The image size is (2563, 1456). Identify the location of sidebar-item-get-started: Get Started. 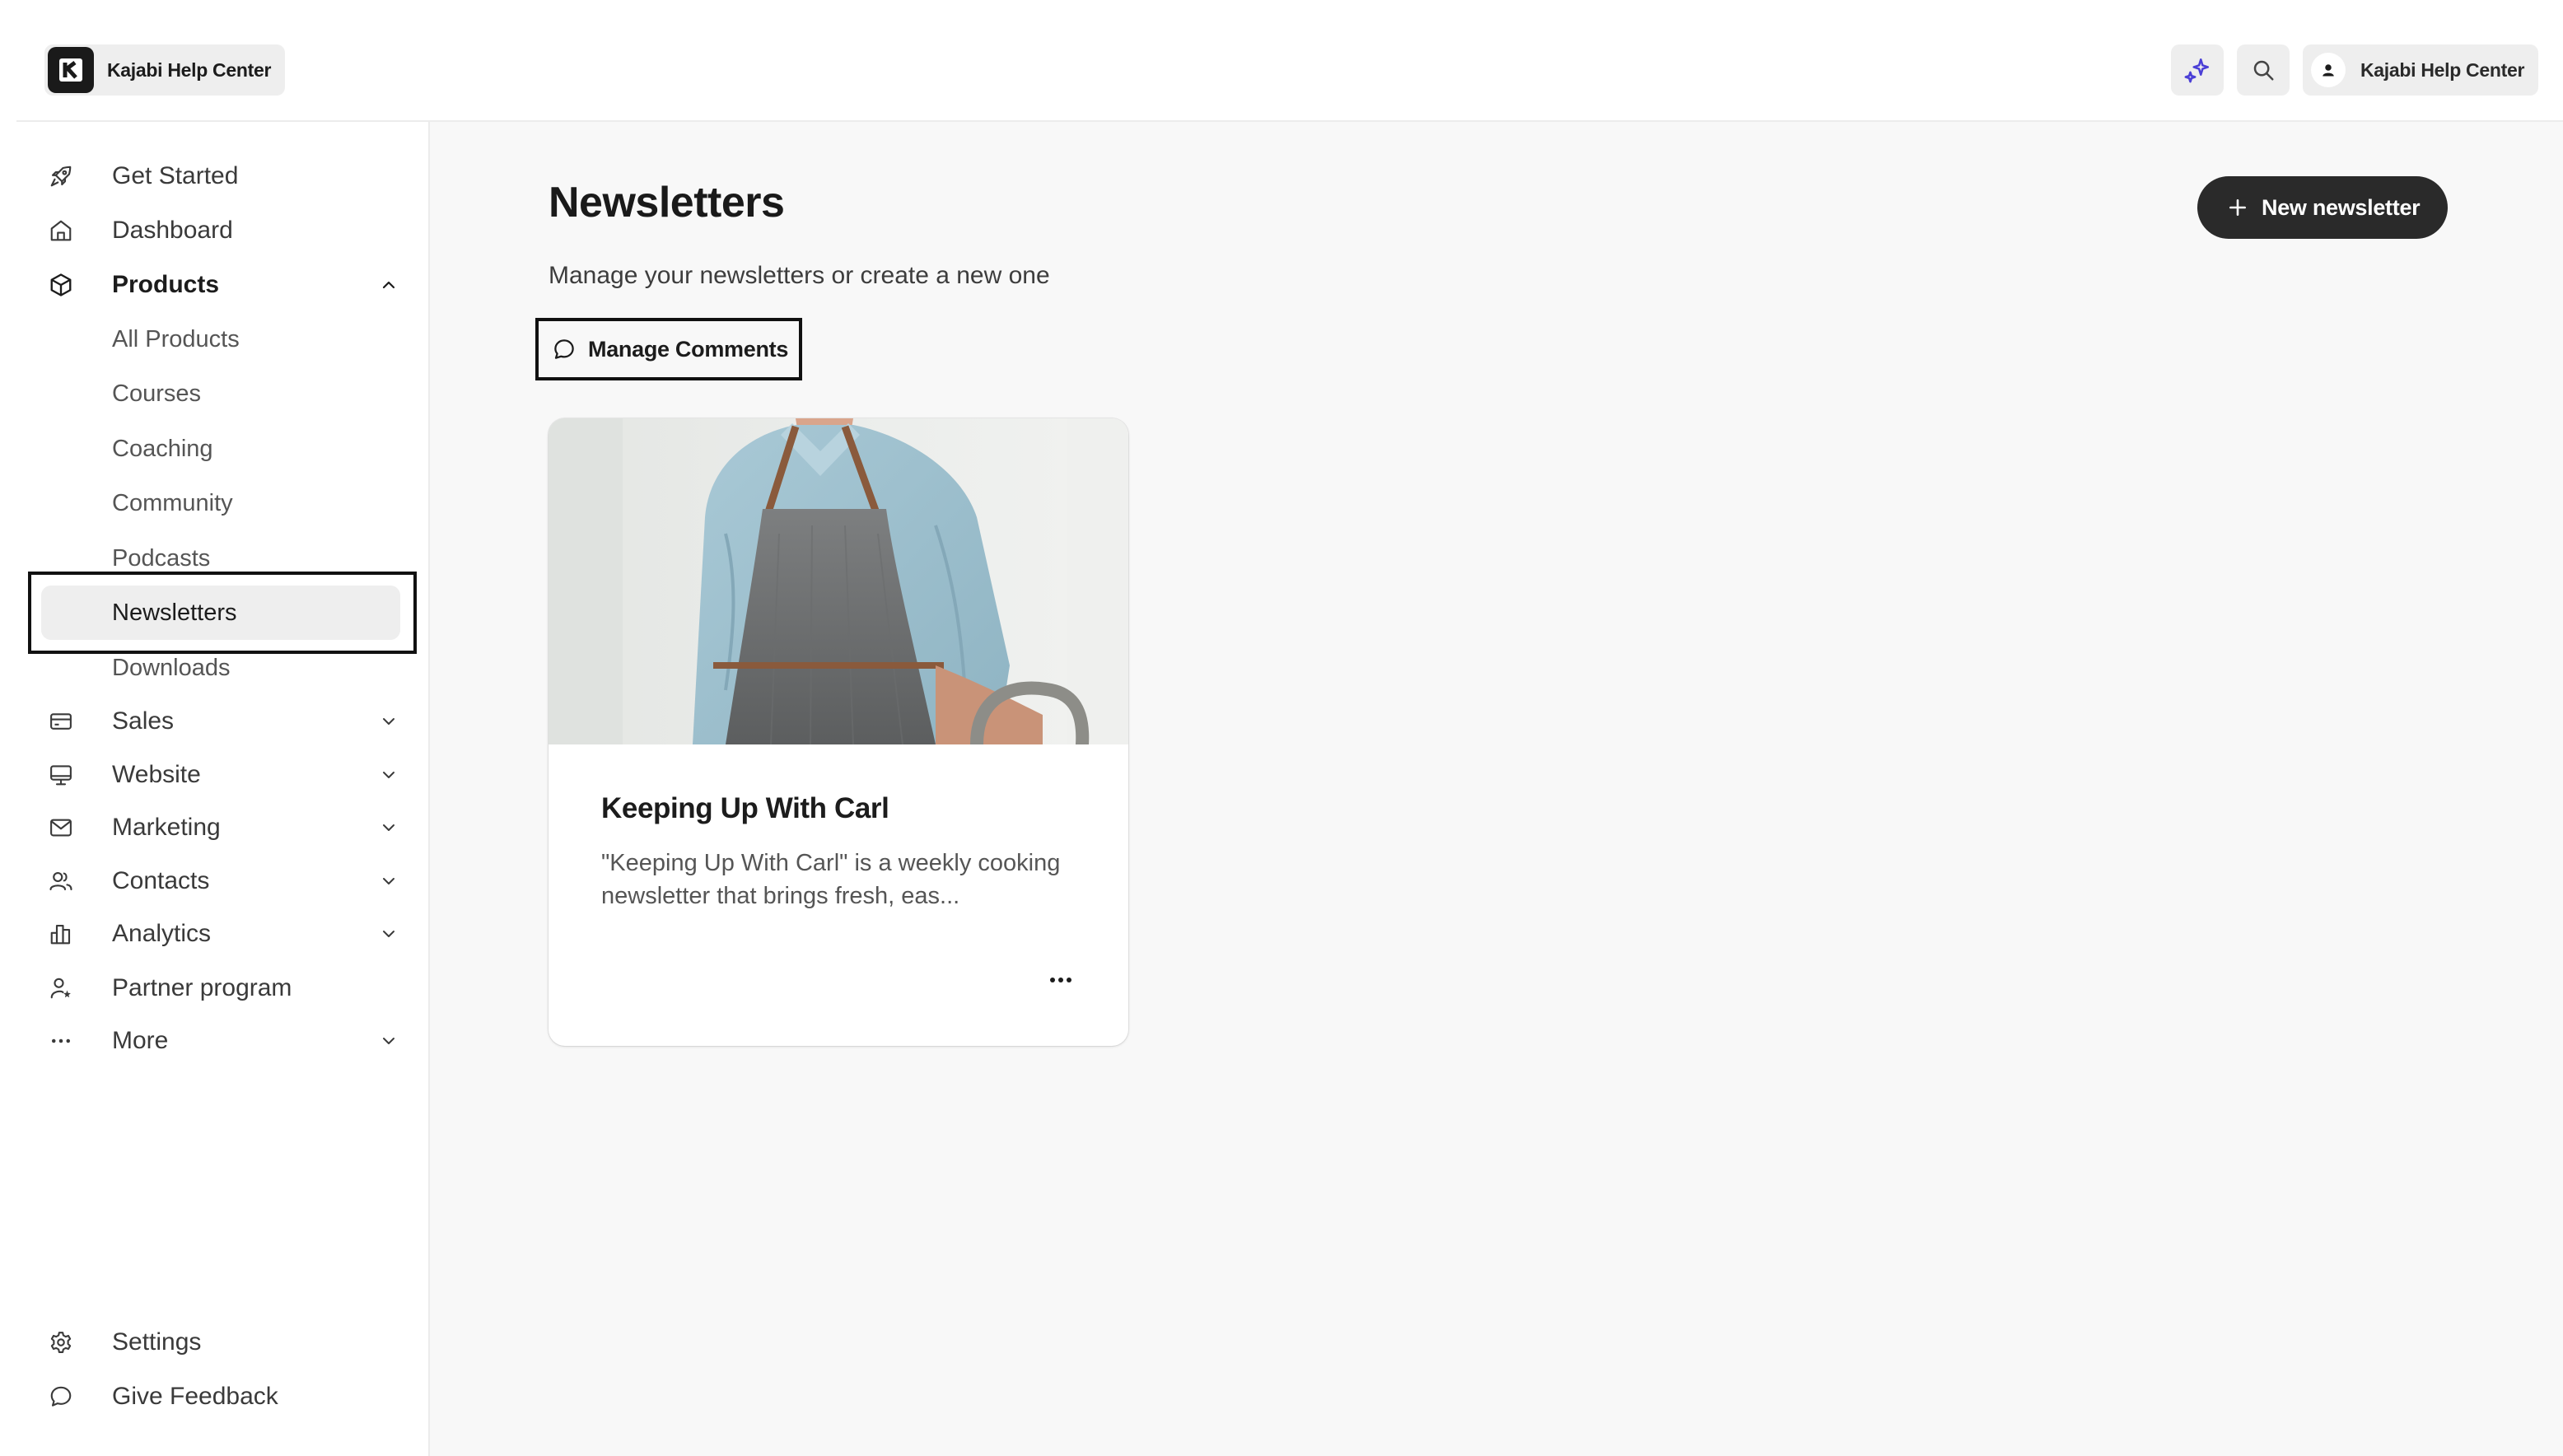
(224, 176).